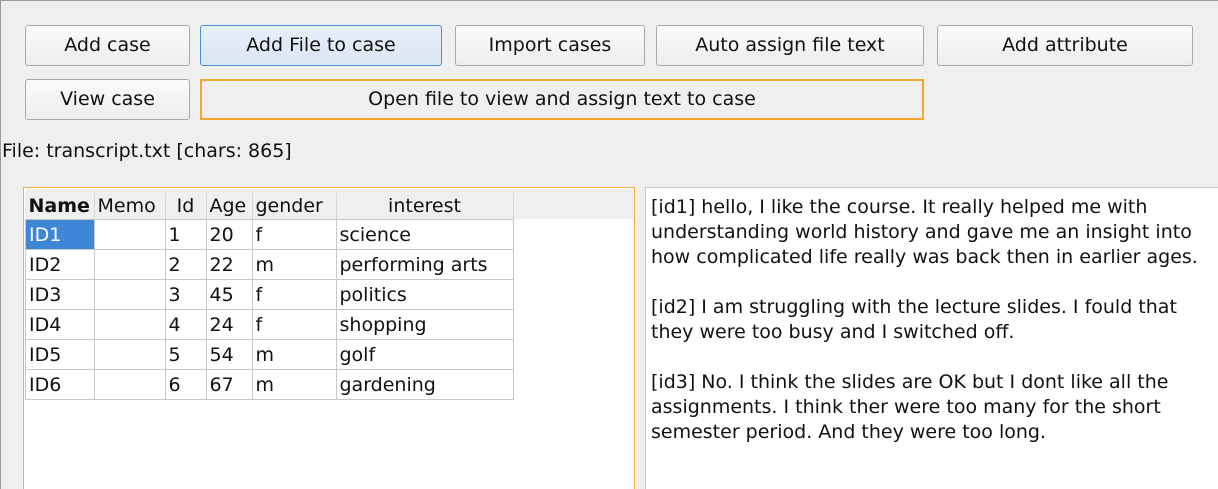 The width and height of the screenshot is (1218, 489). What do you see at coordinates (107, 45) in the screenshot?
I see `add-case-button: Add case` at bounding box center [107, 45].